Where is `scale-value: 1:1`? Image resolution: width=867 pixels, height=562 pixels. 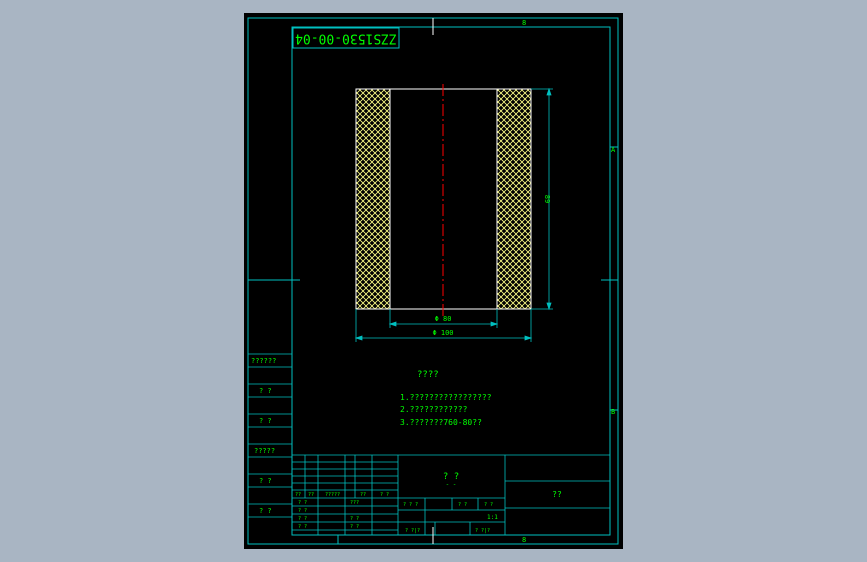 scale-value: 1:1 is located at coordinates (492, 517).